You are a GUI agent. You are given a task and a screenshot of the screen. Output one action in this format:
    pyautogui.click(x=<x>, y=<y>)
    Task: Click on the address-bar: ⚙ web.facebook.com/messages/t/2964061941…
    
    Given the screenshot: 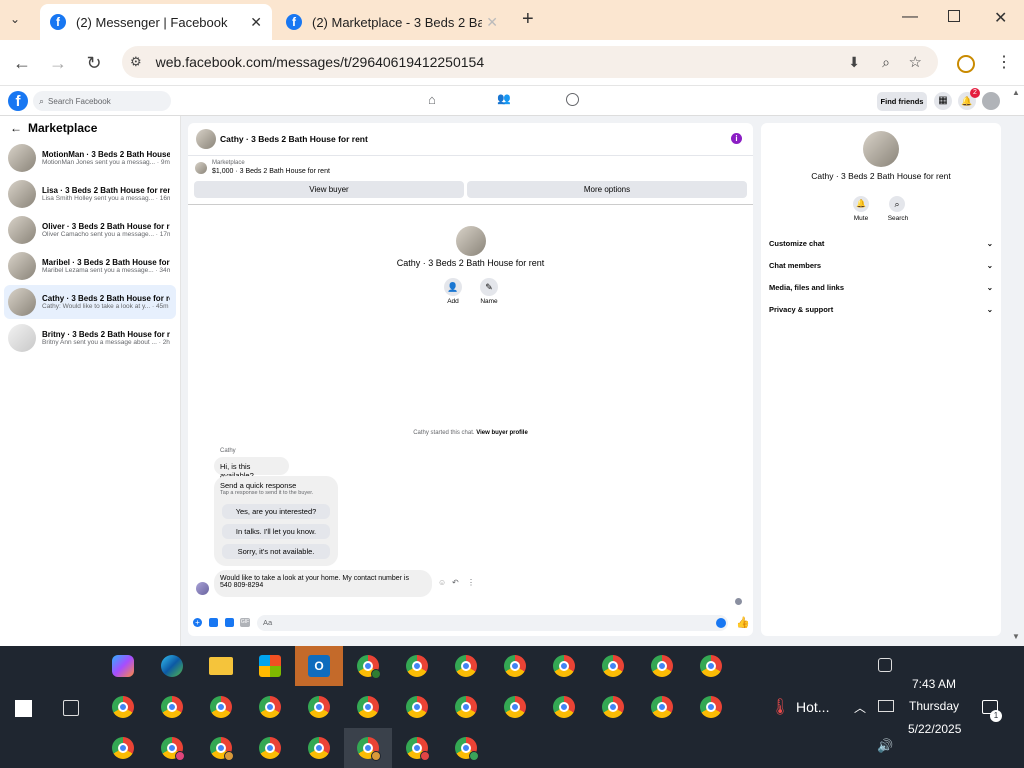 What is the action you would take?
    pyautogui.click(x=530, y=62)
    